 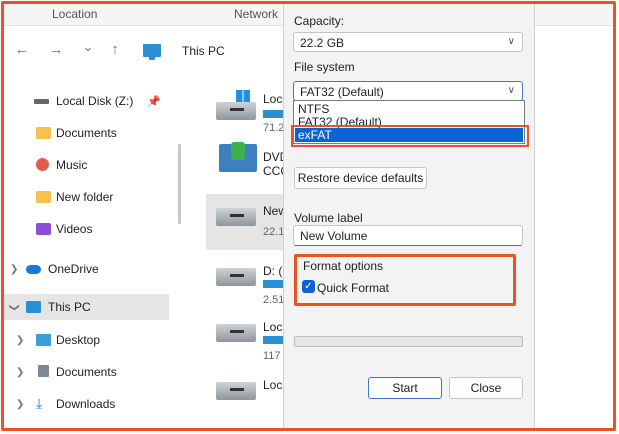 What do you see at coordinates (274, 300) in the screenshot?
I see `drive-size: 2.51` at bounding box center [274, 300].